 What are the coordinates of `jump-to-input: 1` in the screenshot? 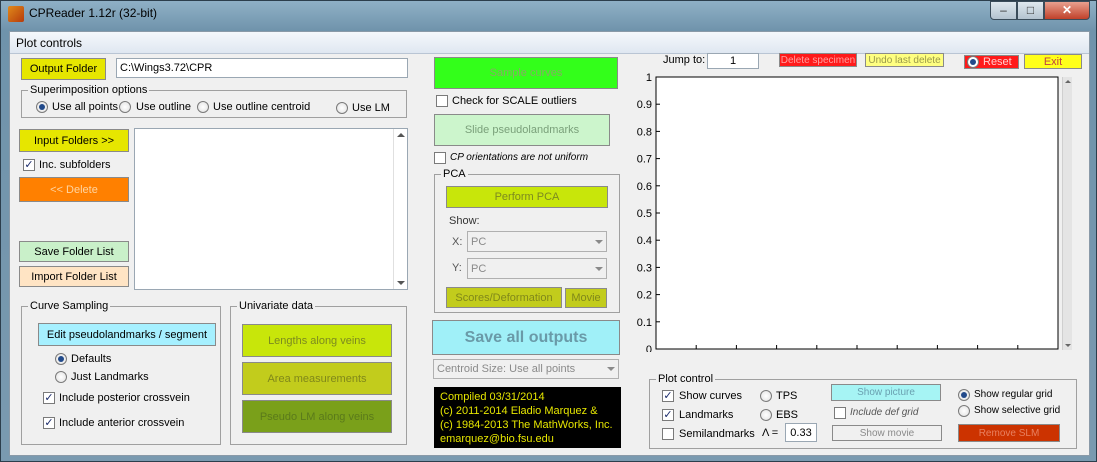 It's located at (733, 61).